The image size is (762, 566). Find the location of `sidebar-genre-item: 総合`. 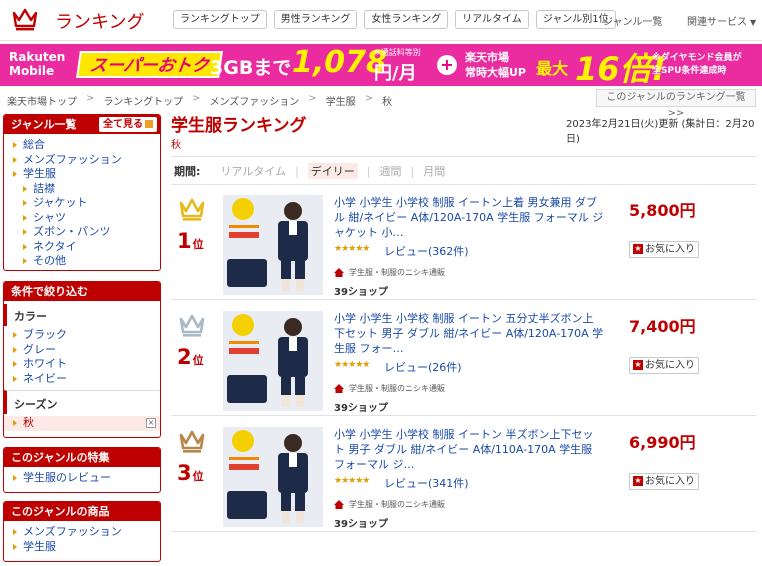

sidebar-genre-item: 総合 is located at coordinates (82, 145).